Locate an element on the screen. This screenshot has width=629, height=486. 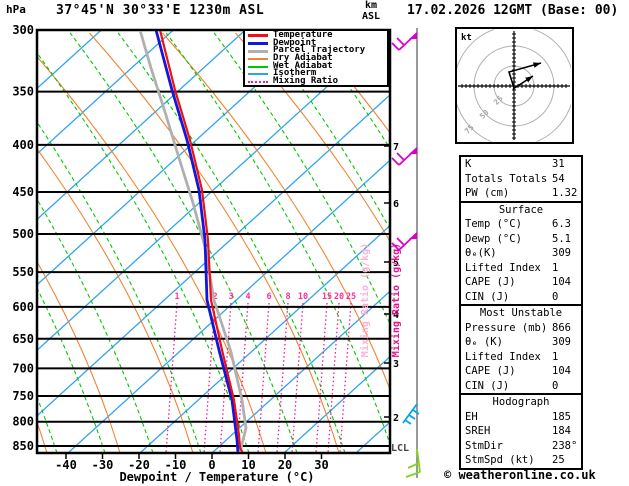
hodograph: 255075kt is located at coordinates (514, 85).